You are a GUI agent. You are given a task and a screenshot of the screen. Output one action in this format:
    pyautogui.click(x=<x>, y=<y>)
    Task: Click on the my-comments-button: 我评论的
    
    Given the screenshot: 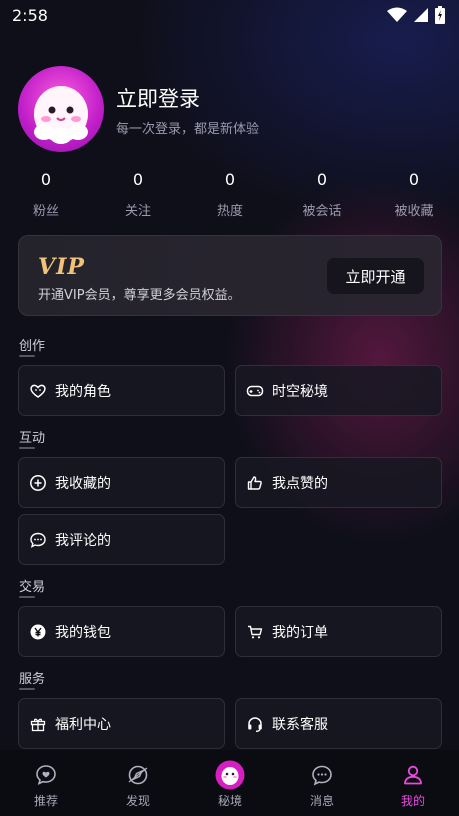 What is the action you would take?
    pyautogui.click(x=121, y=539)
    